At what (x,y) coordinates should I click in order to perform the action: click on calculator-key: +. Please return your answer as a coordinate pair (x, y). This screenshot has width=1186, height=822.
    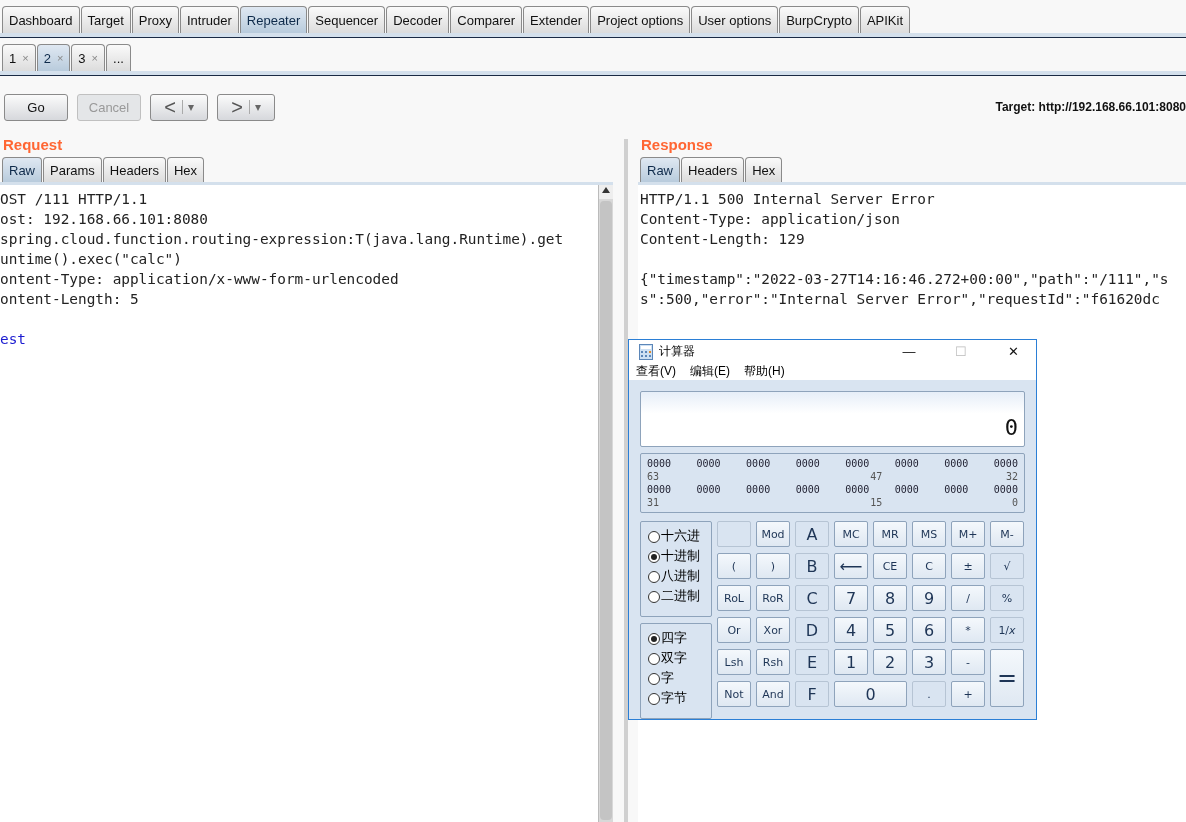
    Looking at the image, I should click on (968, 694).